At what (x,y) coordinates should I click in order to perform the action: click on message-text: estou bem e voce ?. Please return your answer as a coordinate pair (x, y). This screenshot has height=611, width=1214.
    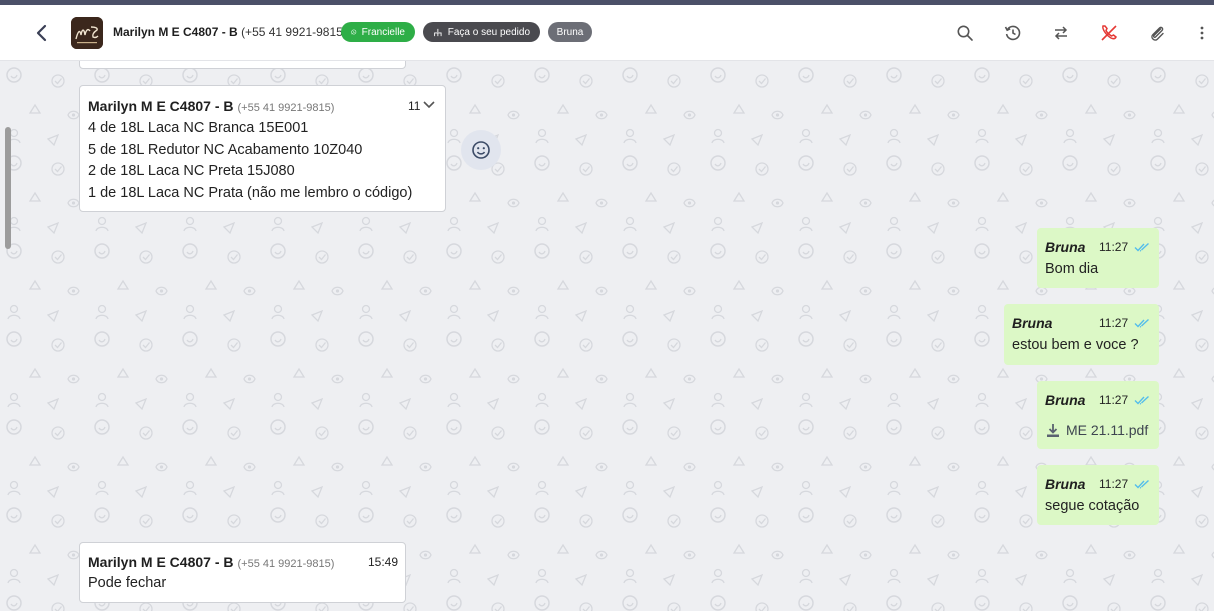
    Looking at the image, I should click on (1075, 345).